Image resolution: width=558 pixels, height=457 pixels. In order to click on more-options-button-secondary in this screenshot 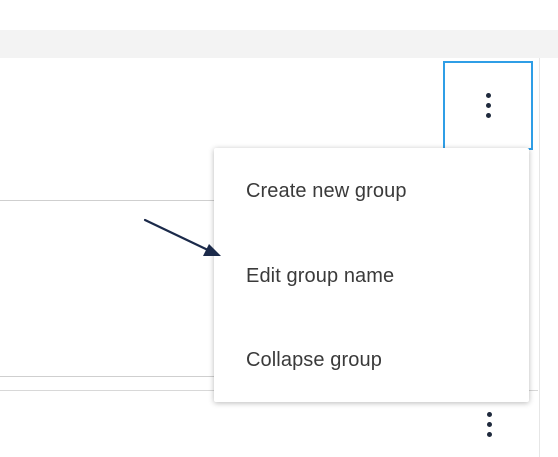, I will do `click(489, 431)`.